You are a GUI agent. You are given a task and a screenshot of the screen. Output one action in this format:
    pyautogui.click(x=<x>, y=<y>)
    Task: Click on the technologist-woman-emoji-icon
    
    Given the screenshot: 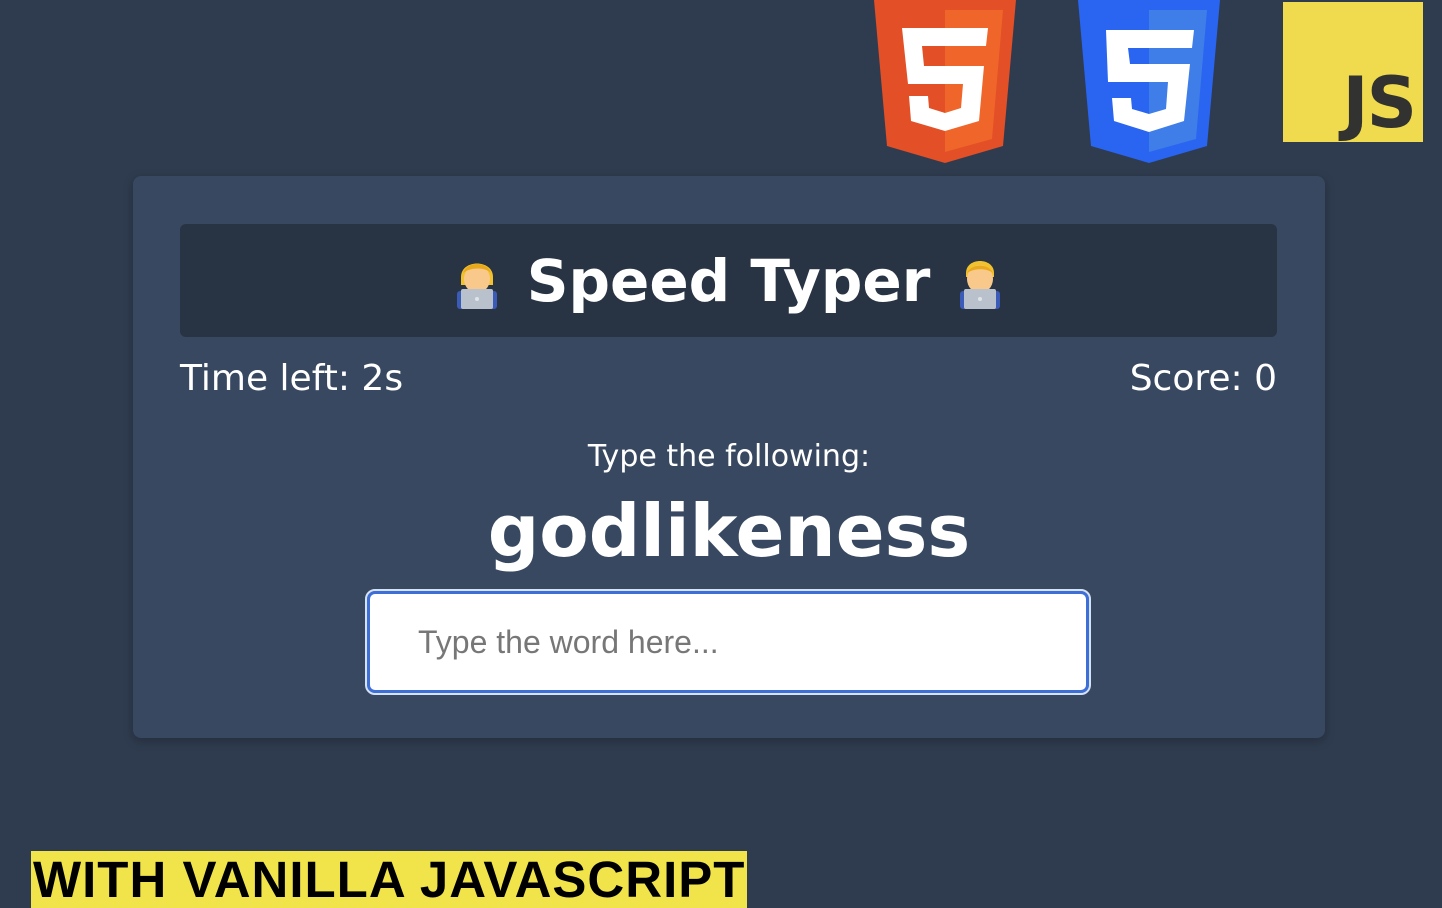 What is the action you would take?
    pyautogui.click(x=476, y=286)
    